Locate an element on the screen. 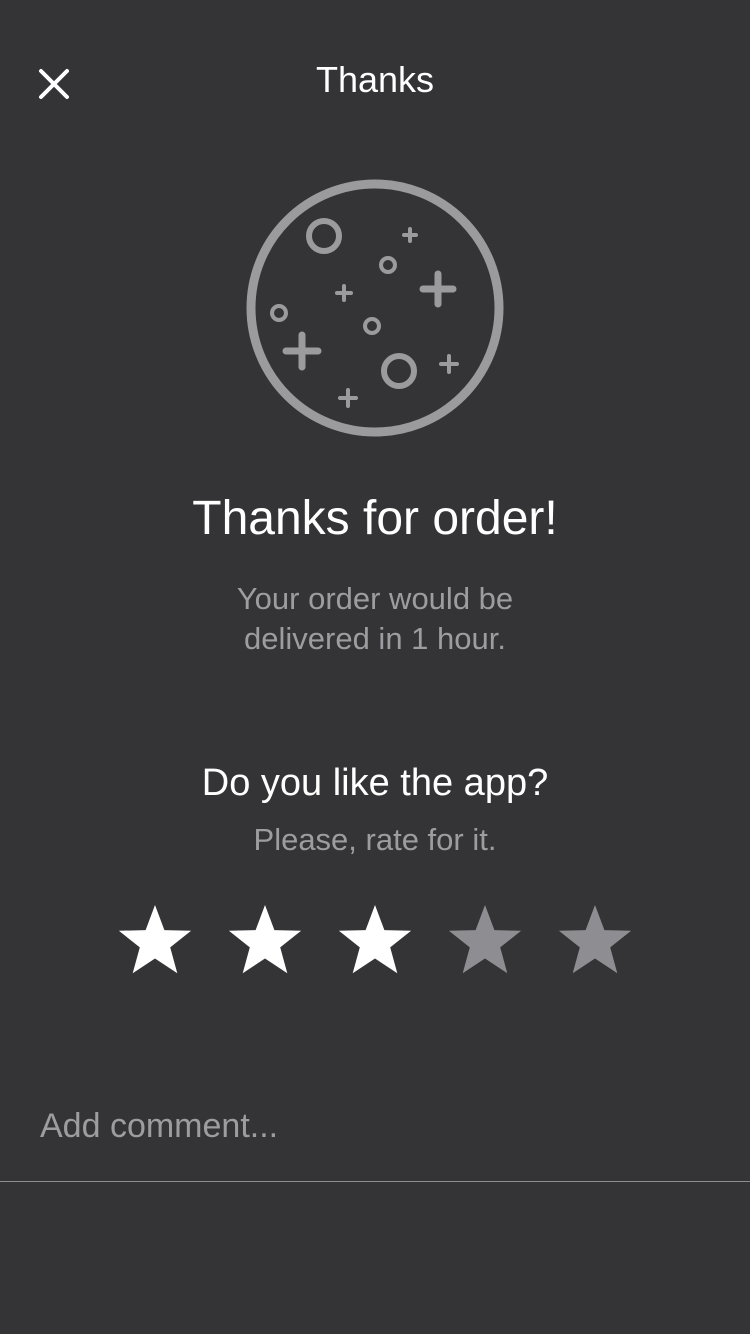 The height and width of the screenshot is (1334, 750). delivery-message: Your order would be delivered in 1 hour. is located at coordinates (375, 618).